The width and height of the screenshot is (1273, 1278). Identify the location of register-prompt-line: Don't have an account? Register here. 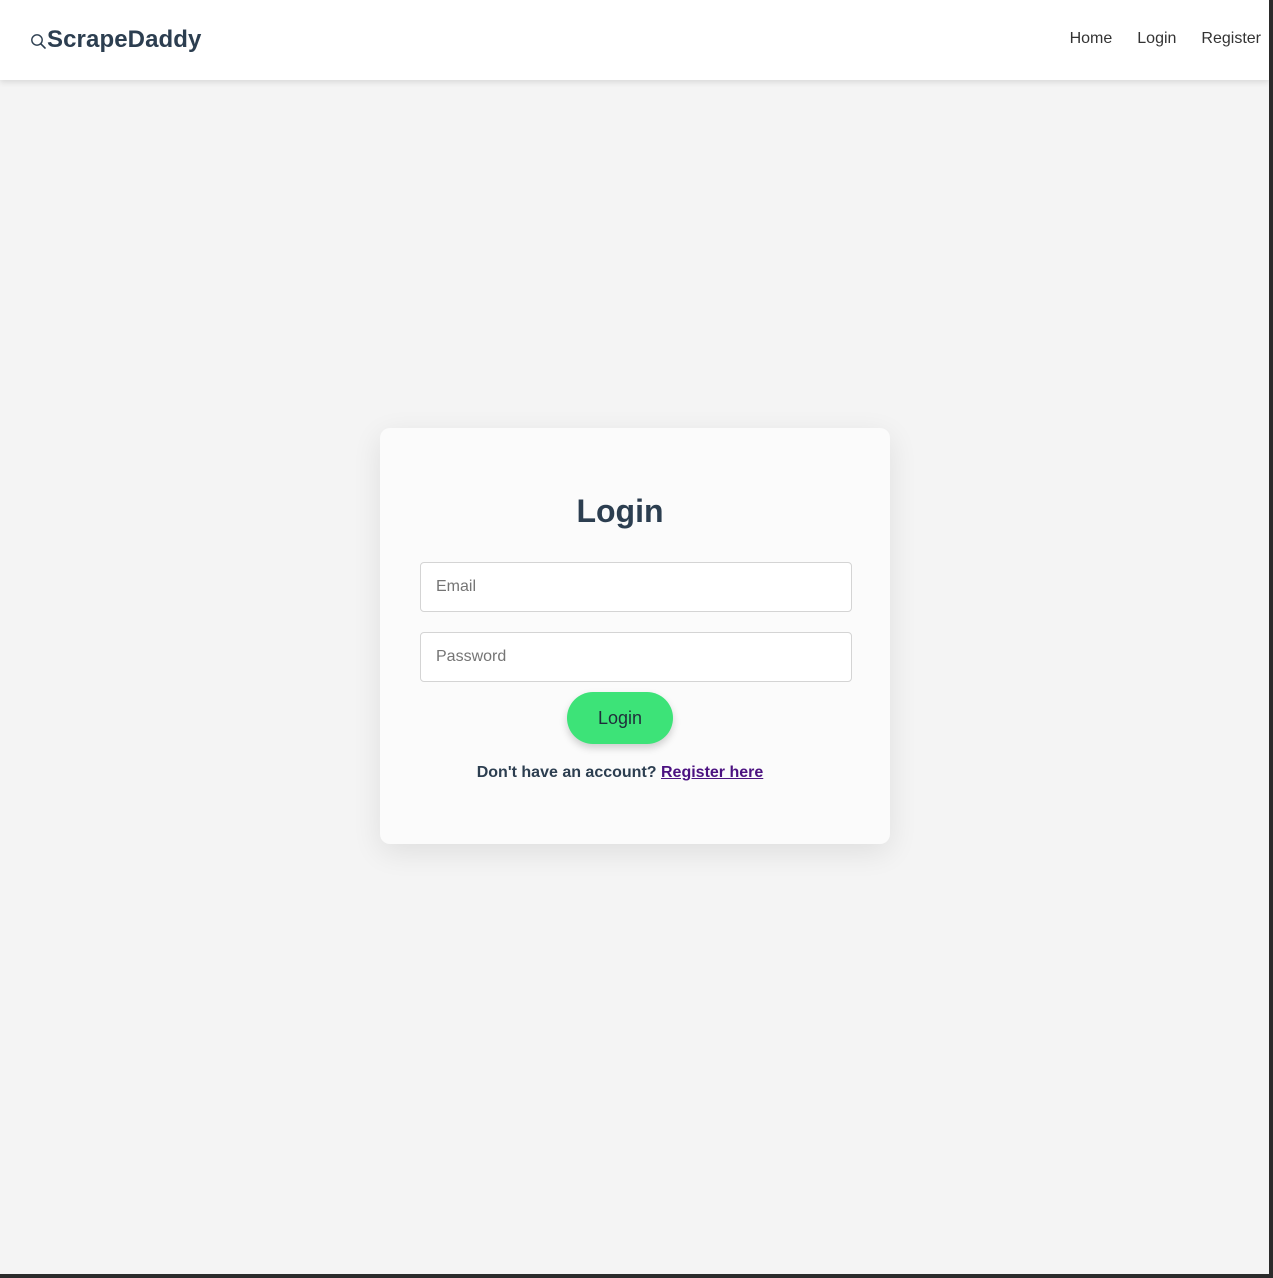
(620, 773).